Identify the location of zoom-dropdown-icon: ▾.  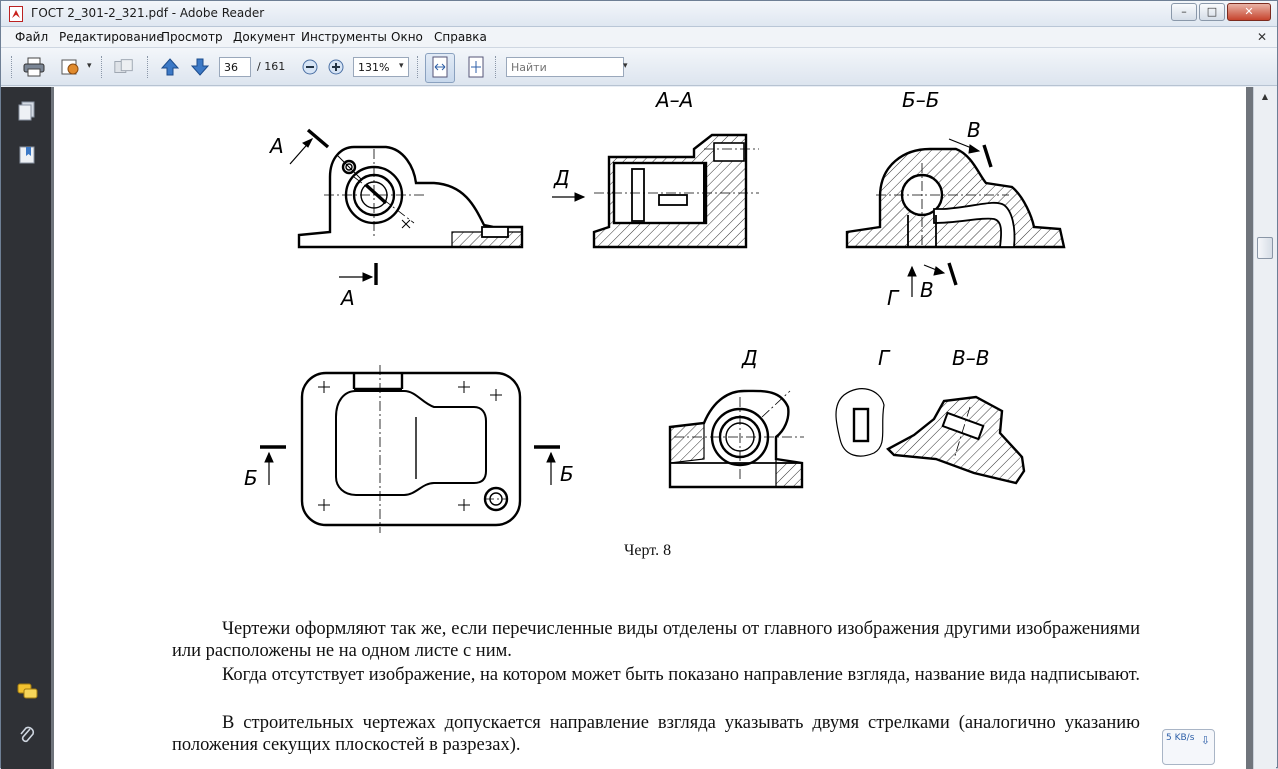
(401, 66).